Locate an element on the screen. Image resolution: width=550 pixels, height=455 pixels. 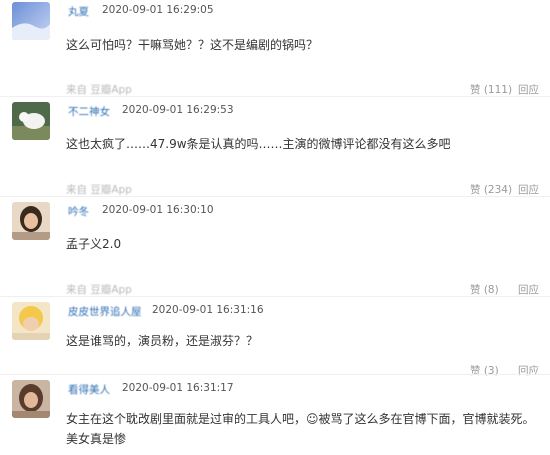
like-button: 赞 (111) is located at coordinates (491, 89).